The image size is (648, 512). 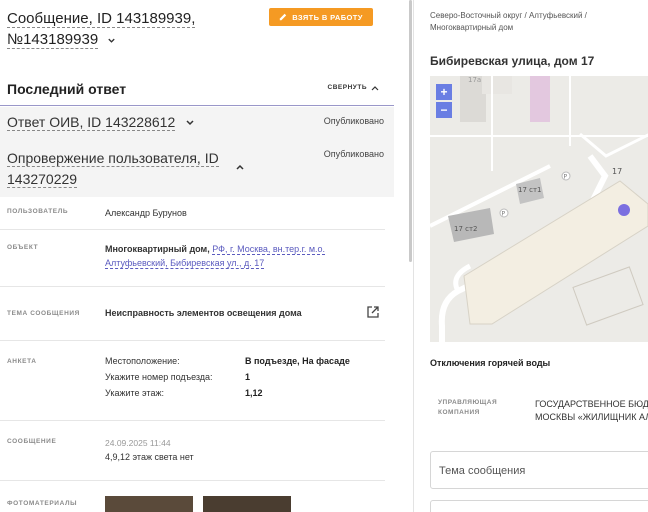 What do you see at coordinates (591, 411) in the screenshot?
I see `management-company-value: ГОСУДАРСТВЕННОЕ БЮДЖ МОСКВЫ «ЖИЛИЩНИК АЛ` at bounding box center [591, 411].